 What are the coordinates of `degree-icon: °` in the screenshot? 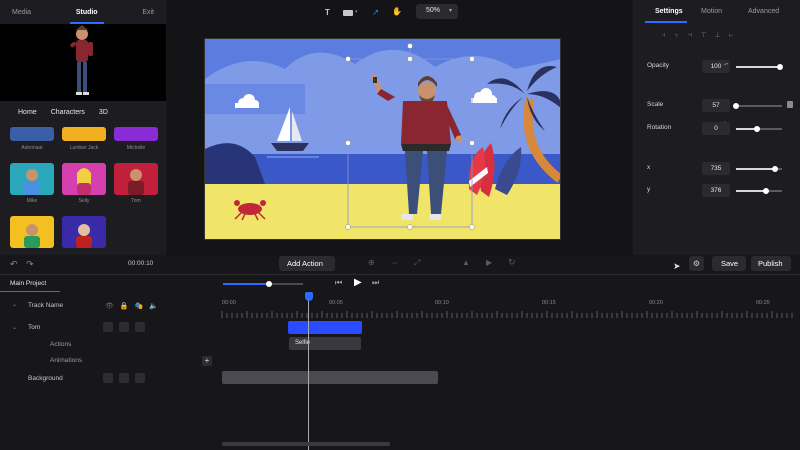 It's located at (725, 122).